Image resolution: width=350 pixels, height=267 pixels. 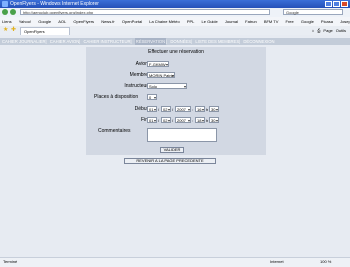 What do you see at coordinates (170, 161) in the screenshot?
I see `back-to-previous-button: REVENIR A LA PAGE PRECEDENTE` at bounding box center [170, 161].